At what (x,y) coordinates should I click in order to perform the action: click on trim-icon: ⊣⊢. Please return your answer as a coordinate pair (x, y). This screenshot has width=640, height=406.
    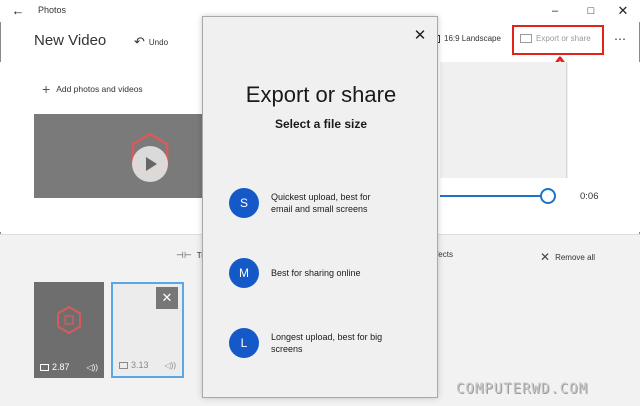
    Looking at the image, I should click on (184, 255).